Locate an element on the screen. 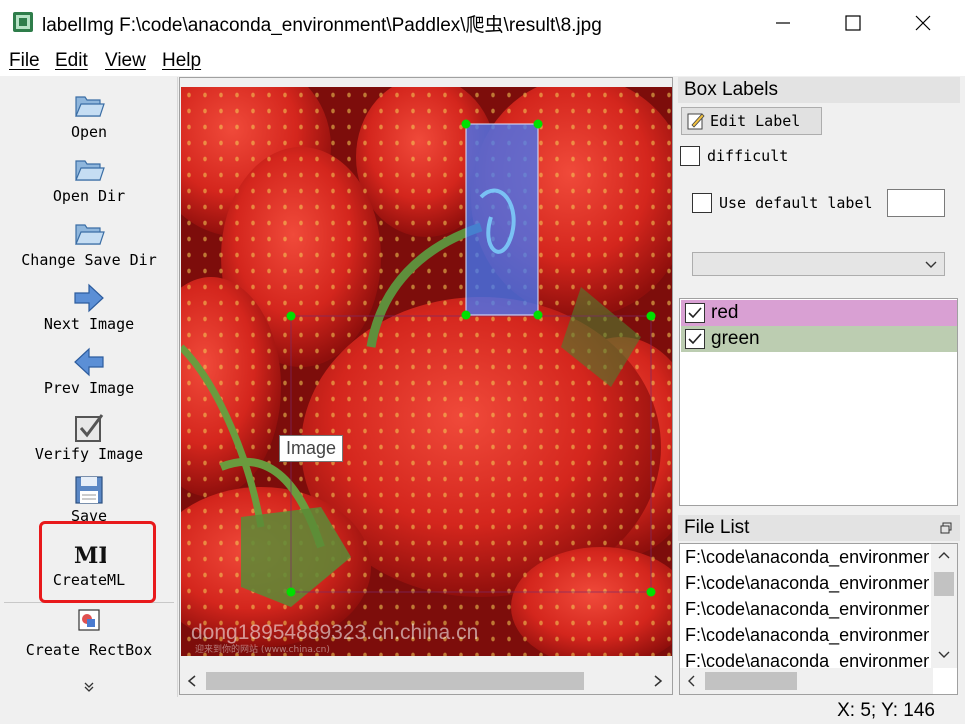 Image resolution: width=965 pixels, height=724 pixels. prev-image-button: Prev Image is located at coordinates (89, 371).